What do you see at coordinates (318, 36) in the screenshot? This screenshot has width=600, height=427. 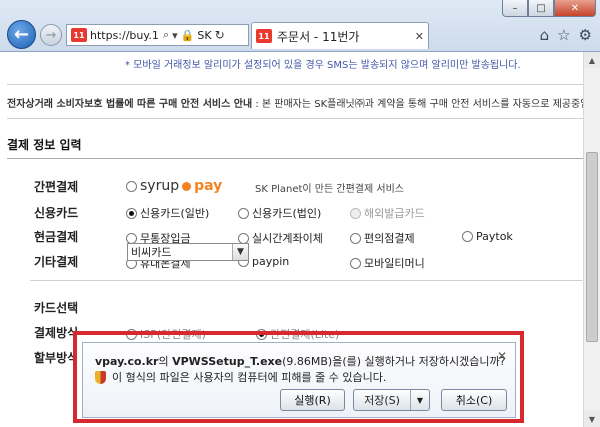 I see `tab-title: 주문서 - 11번가` at bounding box center [318, 36].